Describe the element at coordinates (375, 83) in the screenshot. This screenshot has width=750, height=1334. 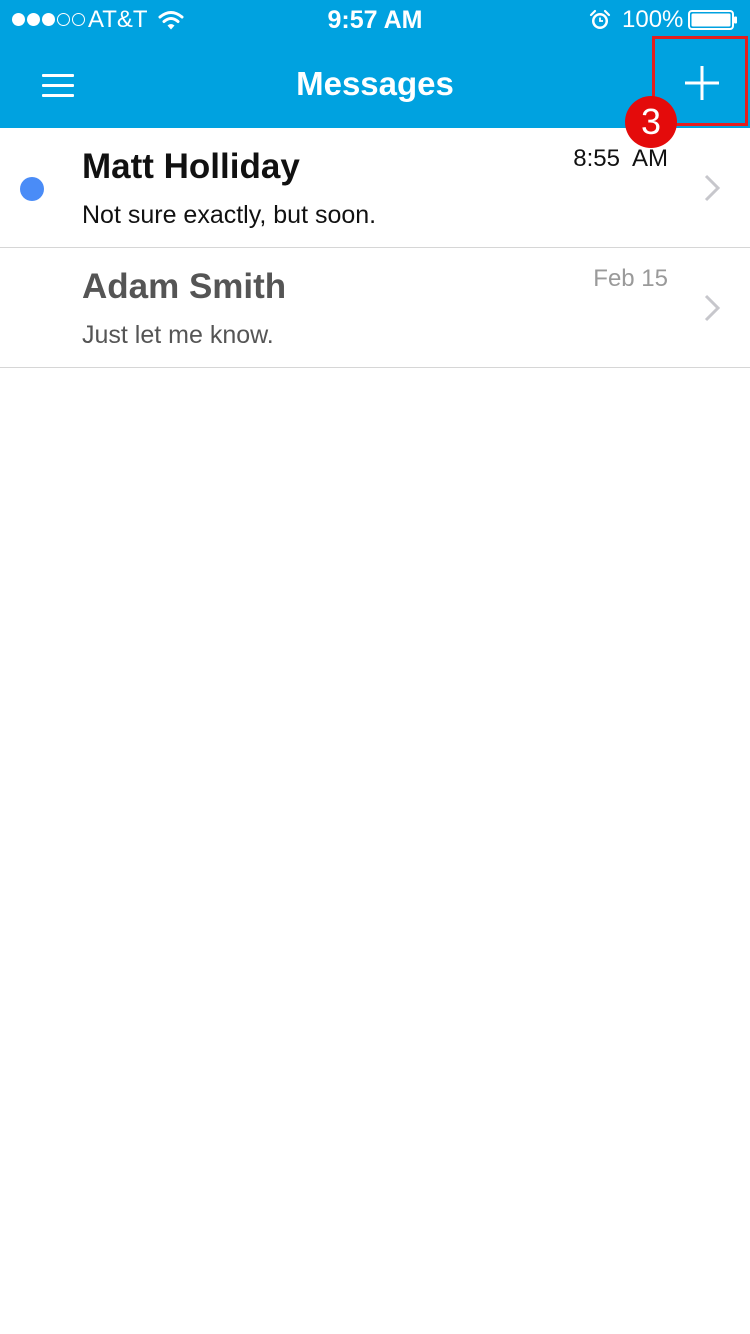
I see `page-title: Messages` at that location.